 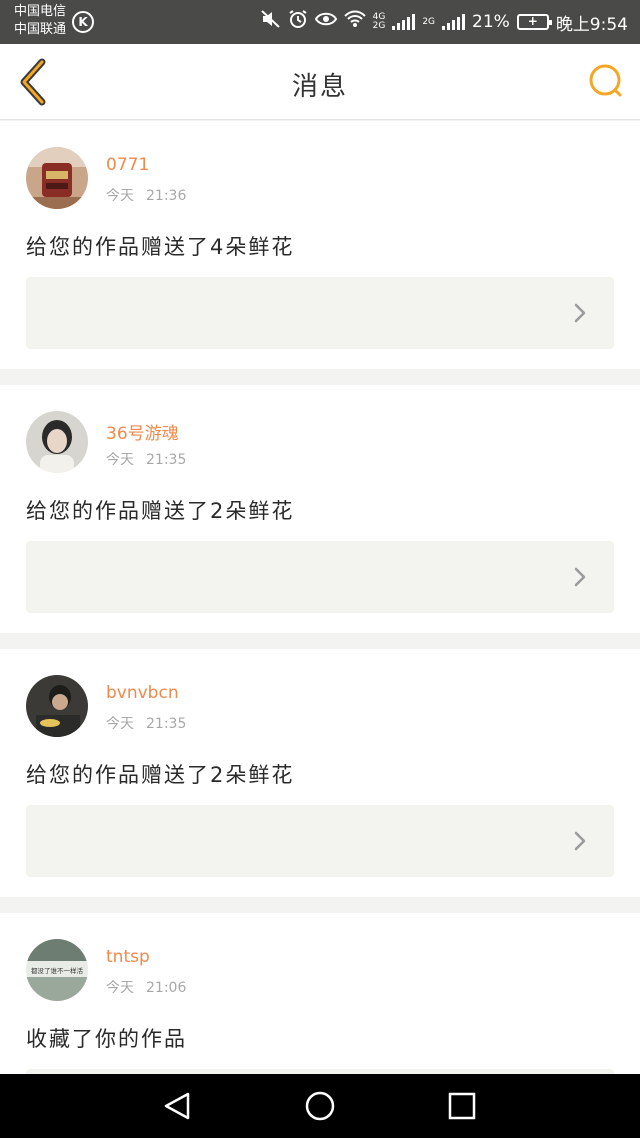 I want to click on timestamp: 今天 21:06, so click(x=146, y=987).